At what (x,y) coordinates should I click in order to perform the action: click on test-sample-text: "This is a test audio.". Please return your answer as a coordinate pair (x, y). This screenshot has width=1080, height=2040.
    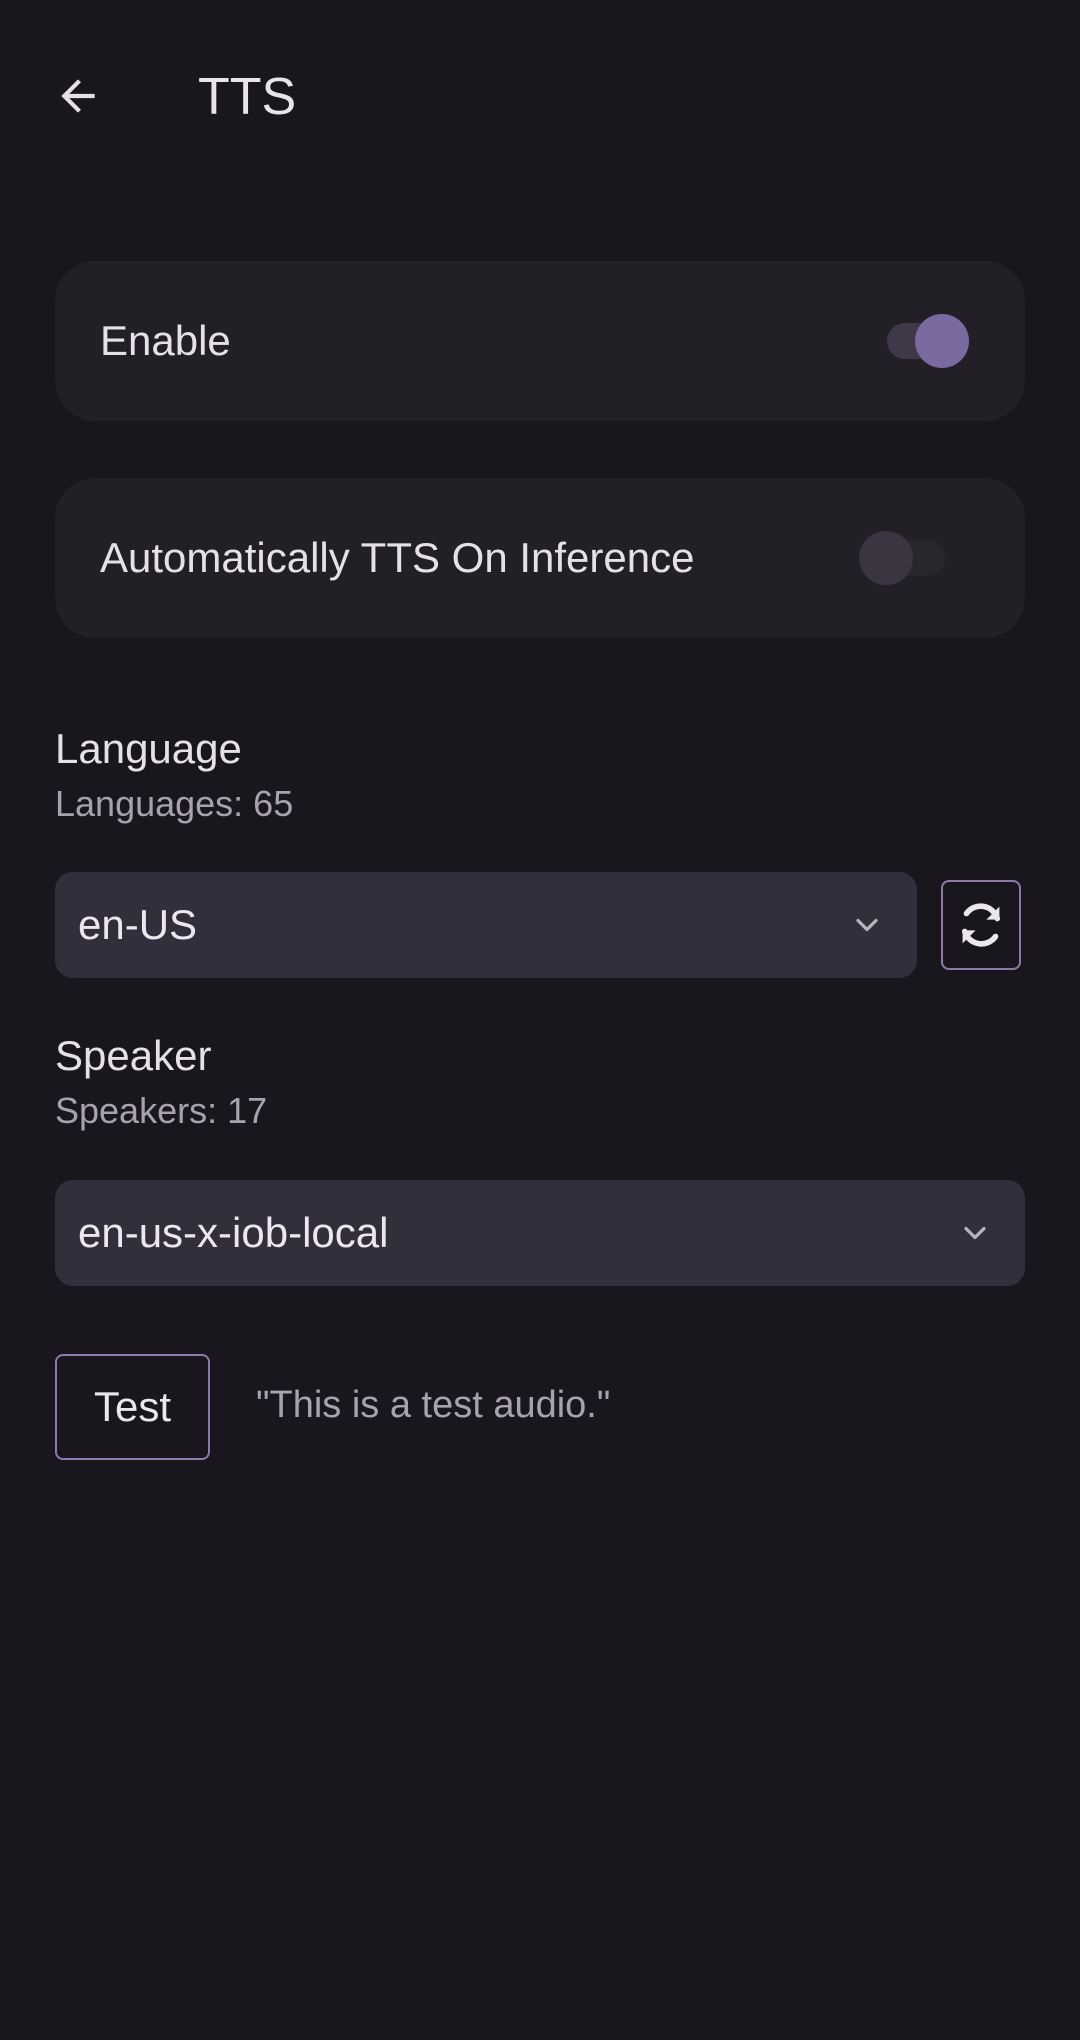
    Looking at the image, I should click on (433, 1405).